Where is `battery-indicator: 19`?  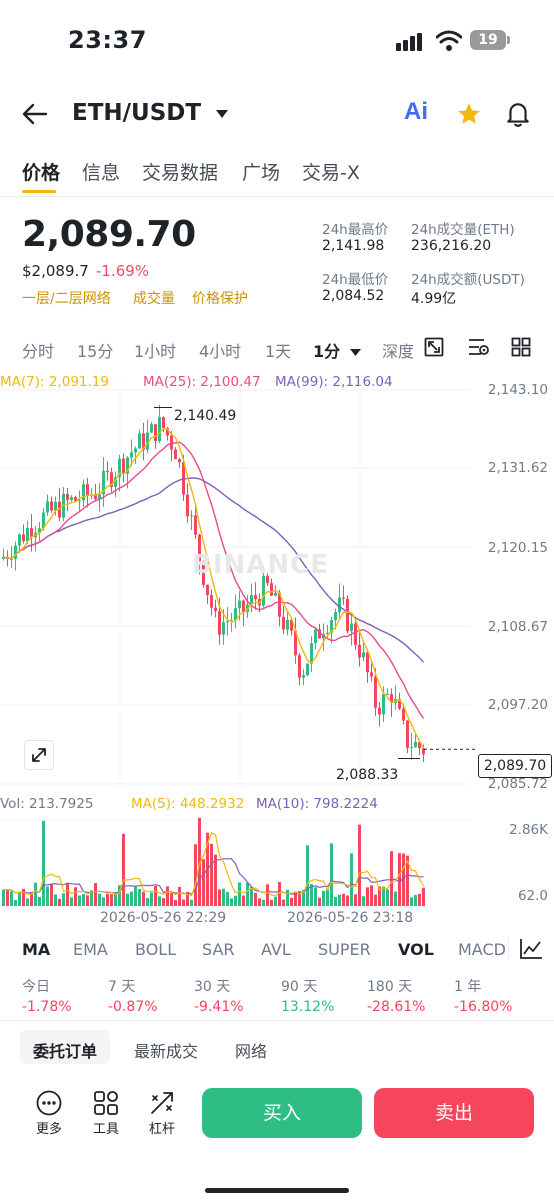
battery-indicator: 19 is located at coordinates (488, 40).